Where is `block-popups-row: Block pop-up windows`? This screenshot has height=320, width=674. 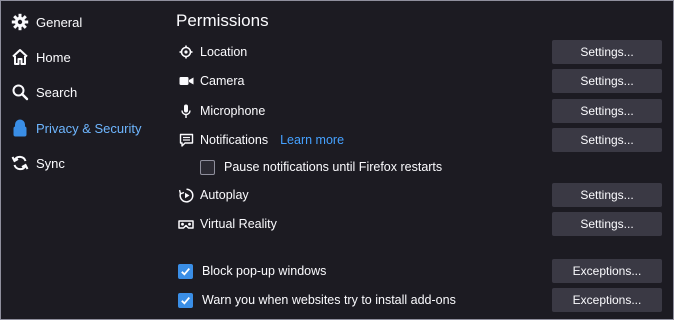 block-popups-row: Block pop-up windows is located at coordinates (252, 271).